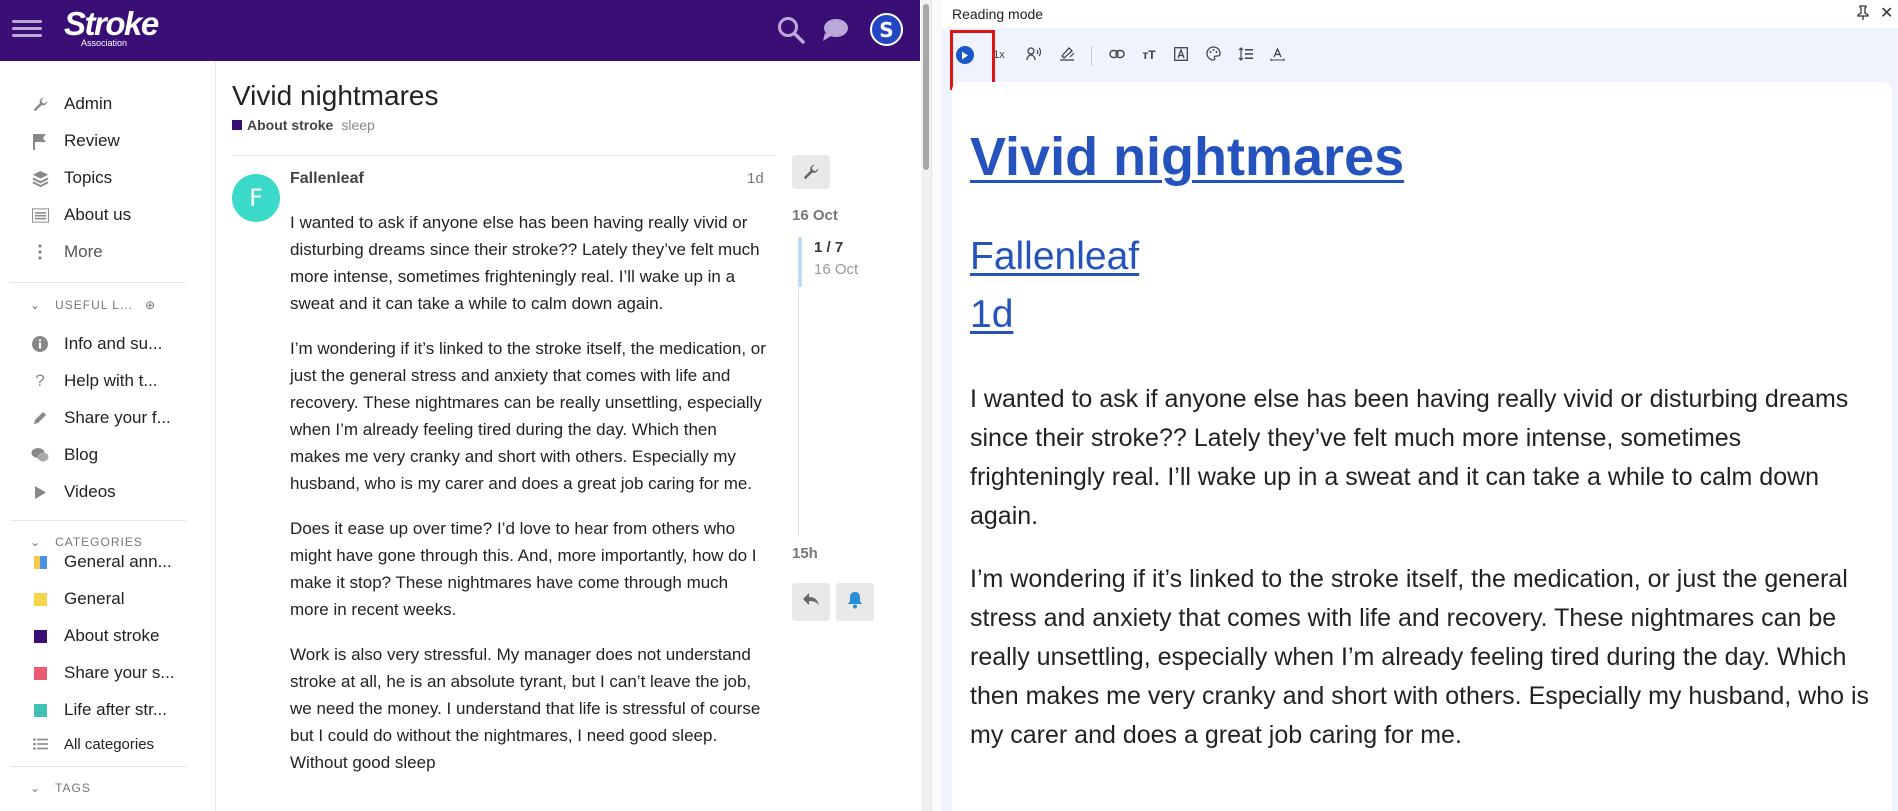 This screenshot has width=1898, height=811. Describe the element at coordinates (256, 198) in the screenshot. I see `post-avatar: F` at that location.